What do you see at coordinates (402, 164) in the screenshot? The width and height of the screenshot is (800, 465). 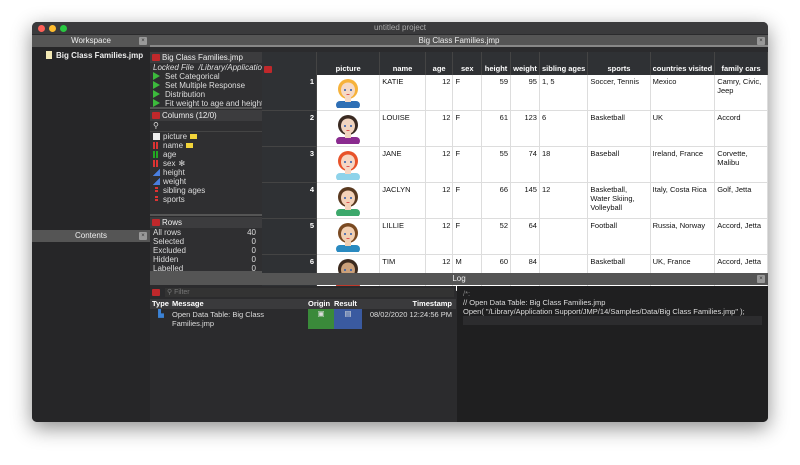 I see `cell-name: JANE` at bounding box center [402, 164].